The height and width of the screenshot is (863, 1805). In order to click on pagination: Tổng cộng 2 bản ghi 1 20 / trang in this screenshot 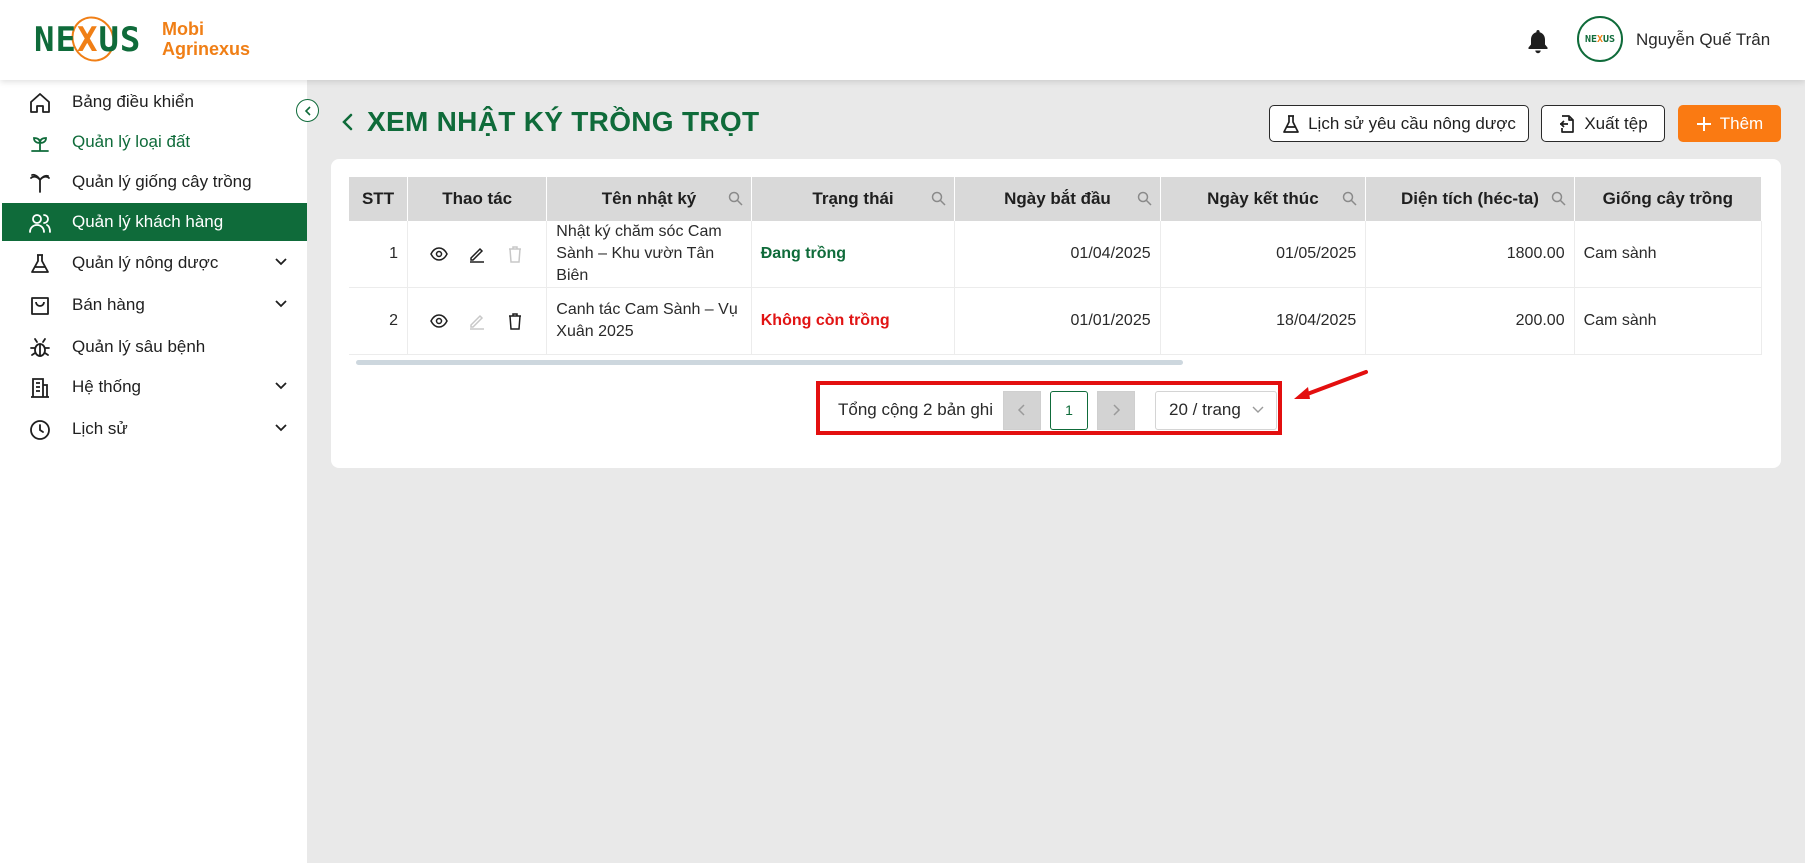, I will do `click(1058, 410)`.